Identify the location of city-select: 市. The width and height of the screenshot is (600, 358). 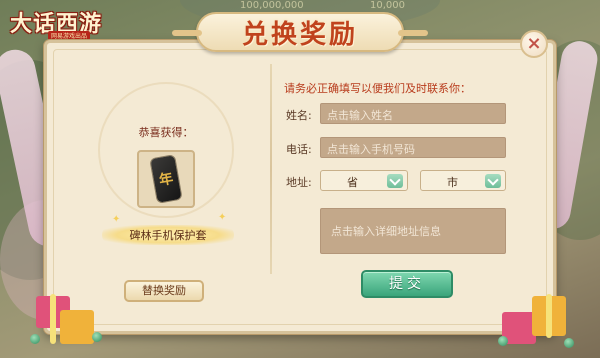
(463, 180).